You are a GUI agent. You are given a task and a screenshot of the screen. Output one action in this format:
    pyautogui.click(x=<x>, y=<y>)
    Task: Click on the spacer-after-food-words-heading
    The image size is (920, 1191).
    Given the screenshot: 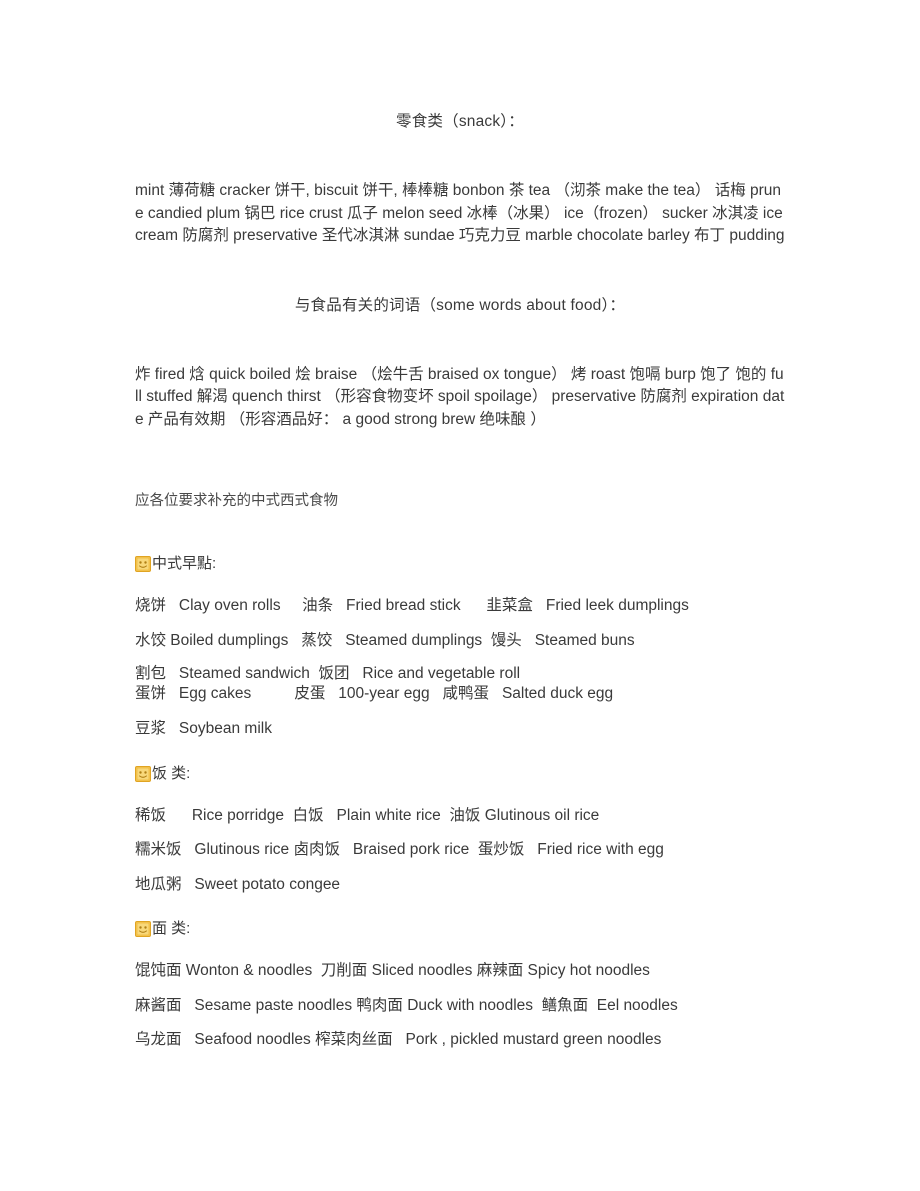 What is the action you would take?
    pyautogui.click(x=460, y=340)
    